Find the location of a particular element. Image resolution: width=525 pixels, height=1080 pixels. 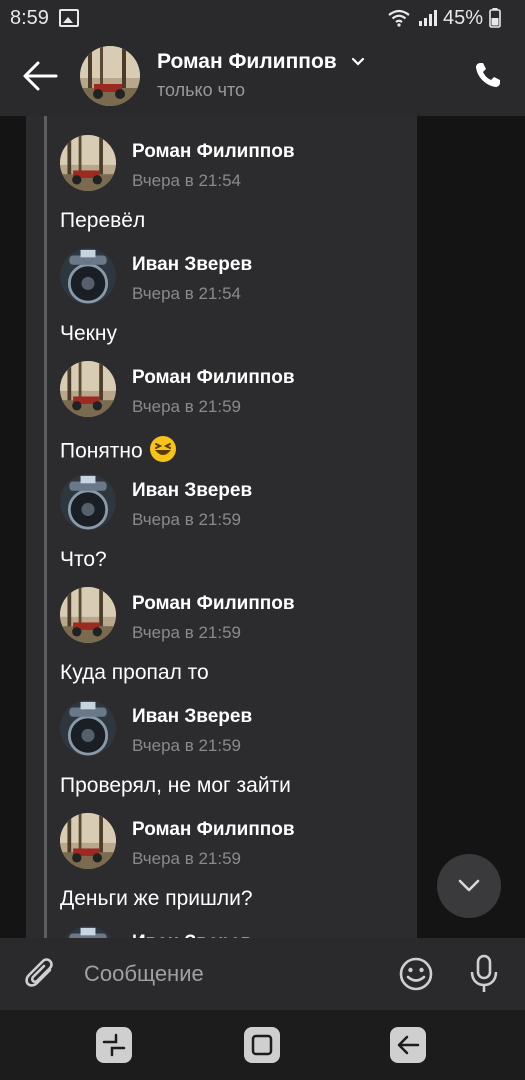

contact-status: только что is located at coordinates (201, 90).